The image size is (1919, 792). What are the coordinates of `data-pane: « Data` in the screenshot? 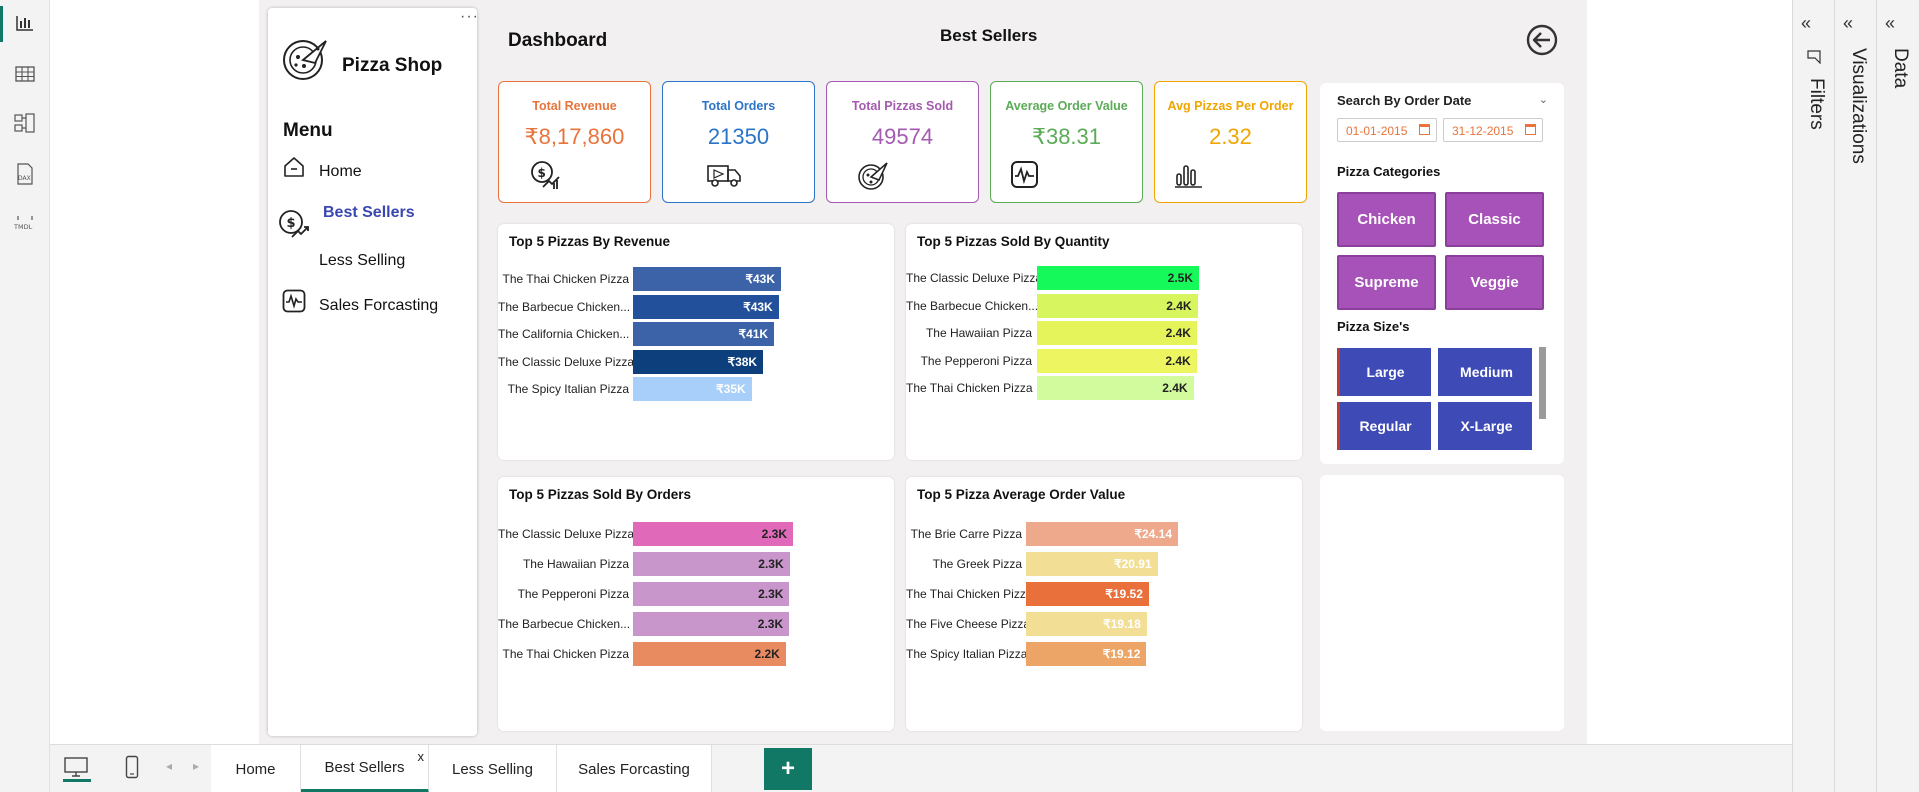 It's located at (1897, 396).